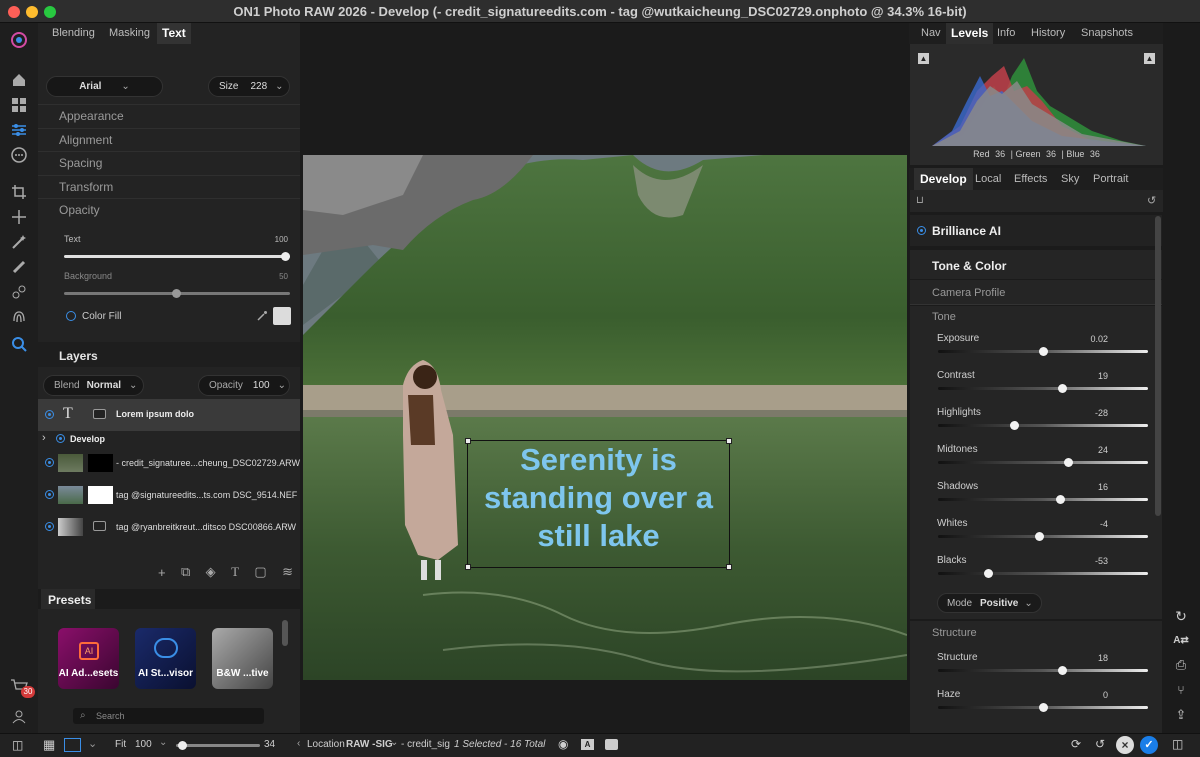  Describe the element at coordinates (1125, 745) in the screenshot. I see `cancel-button: ×` at that location.